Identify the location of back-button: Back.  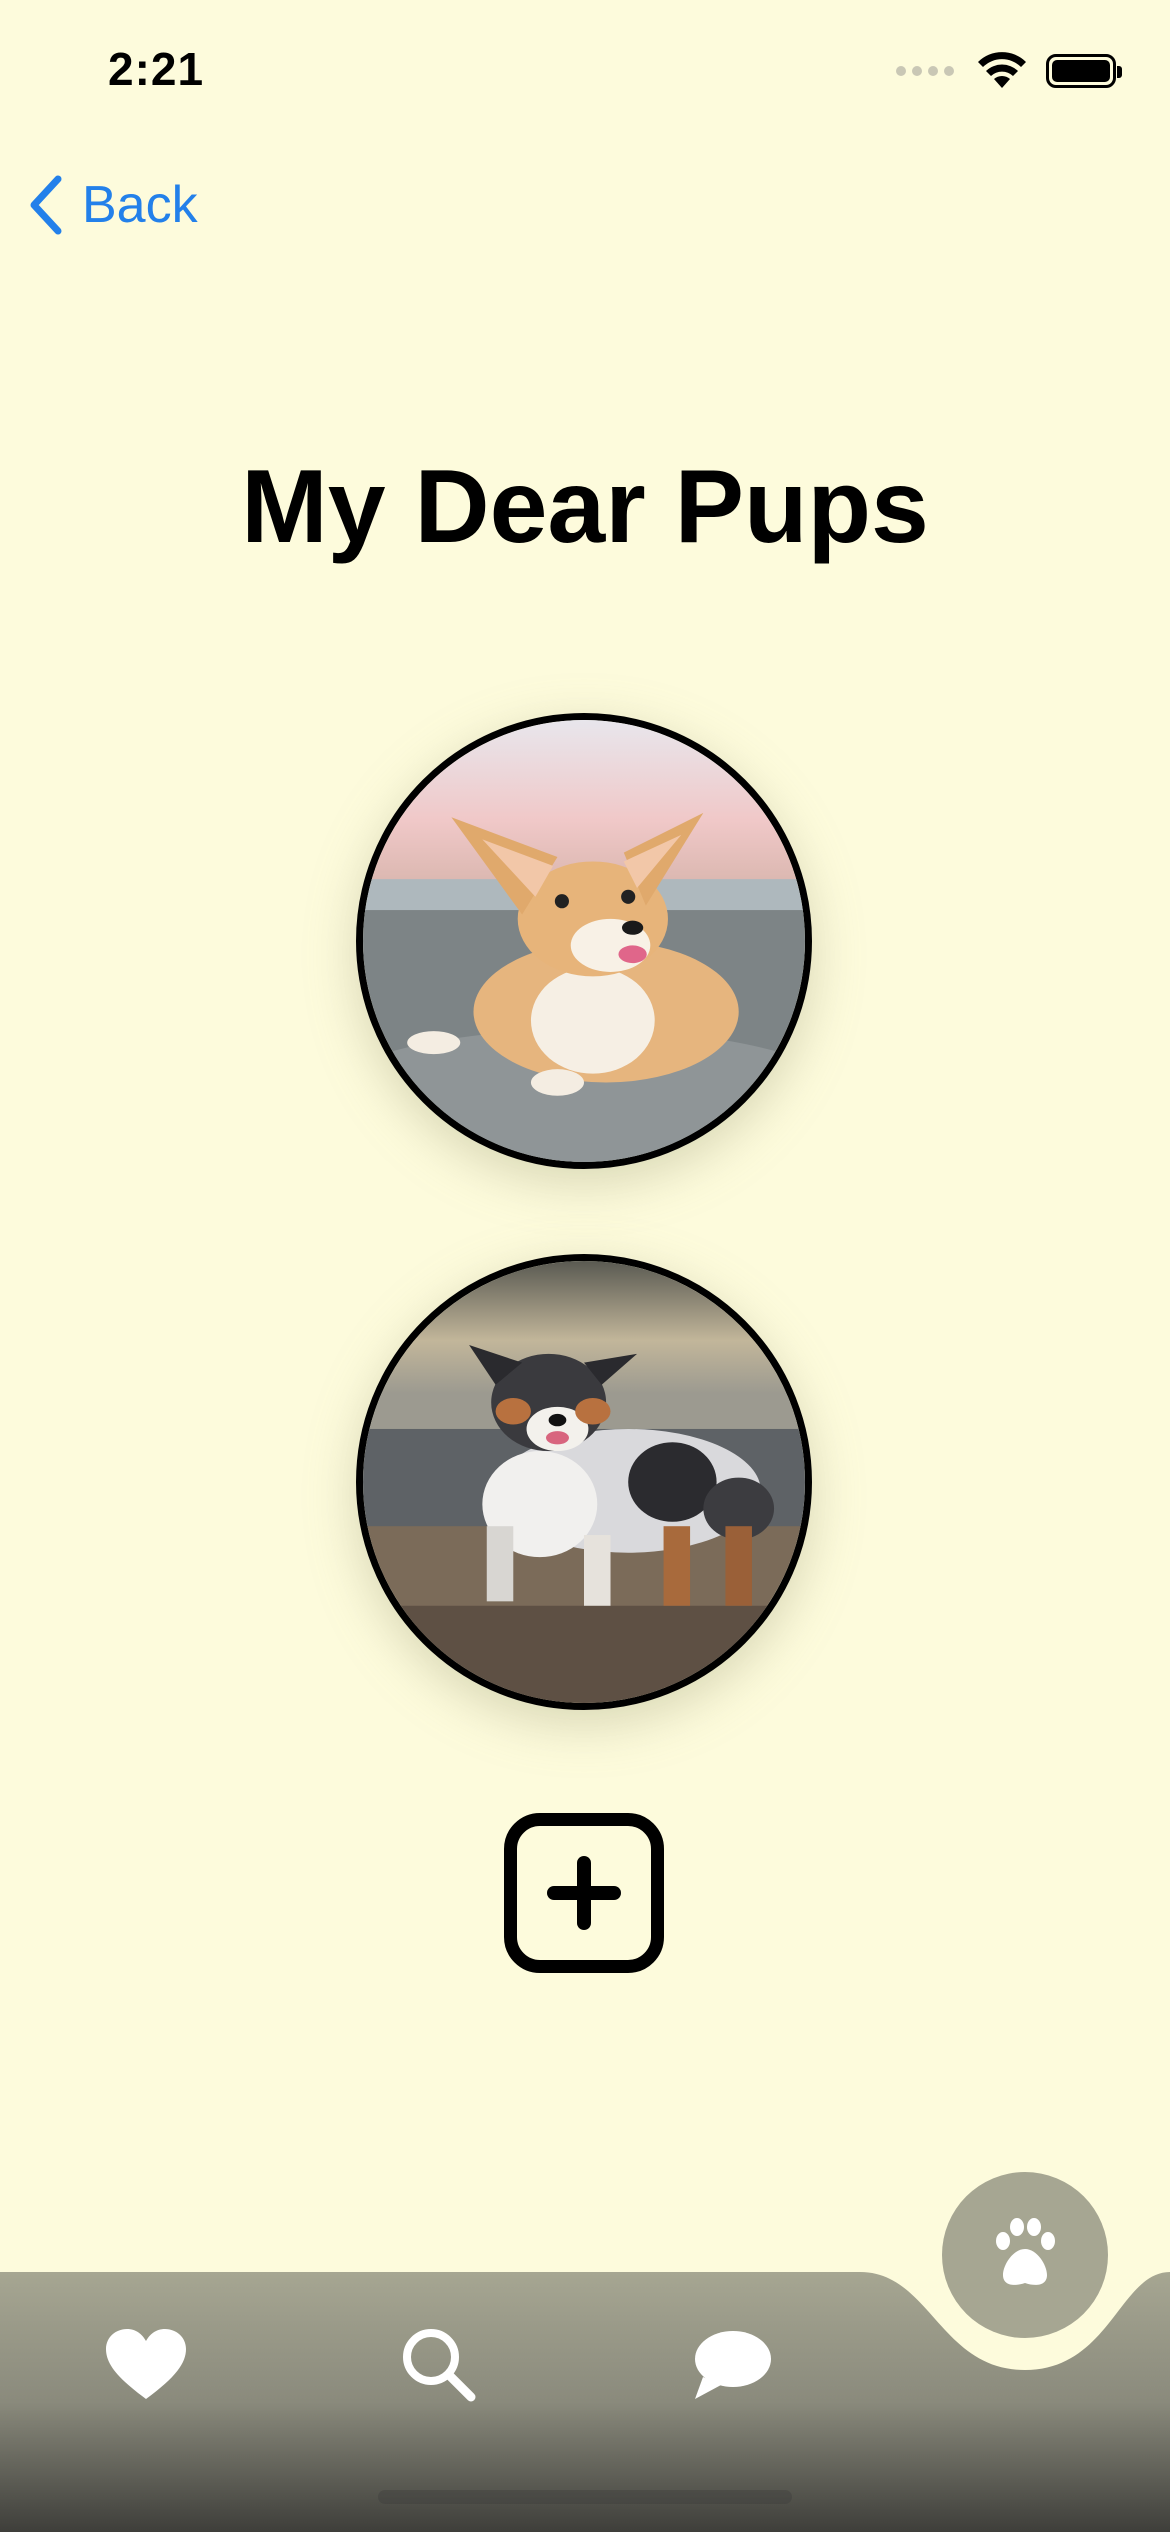
(112, 205).